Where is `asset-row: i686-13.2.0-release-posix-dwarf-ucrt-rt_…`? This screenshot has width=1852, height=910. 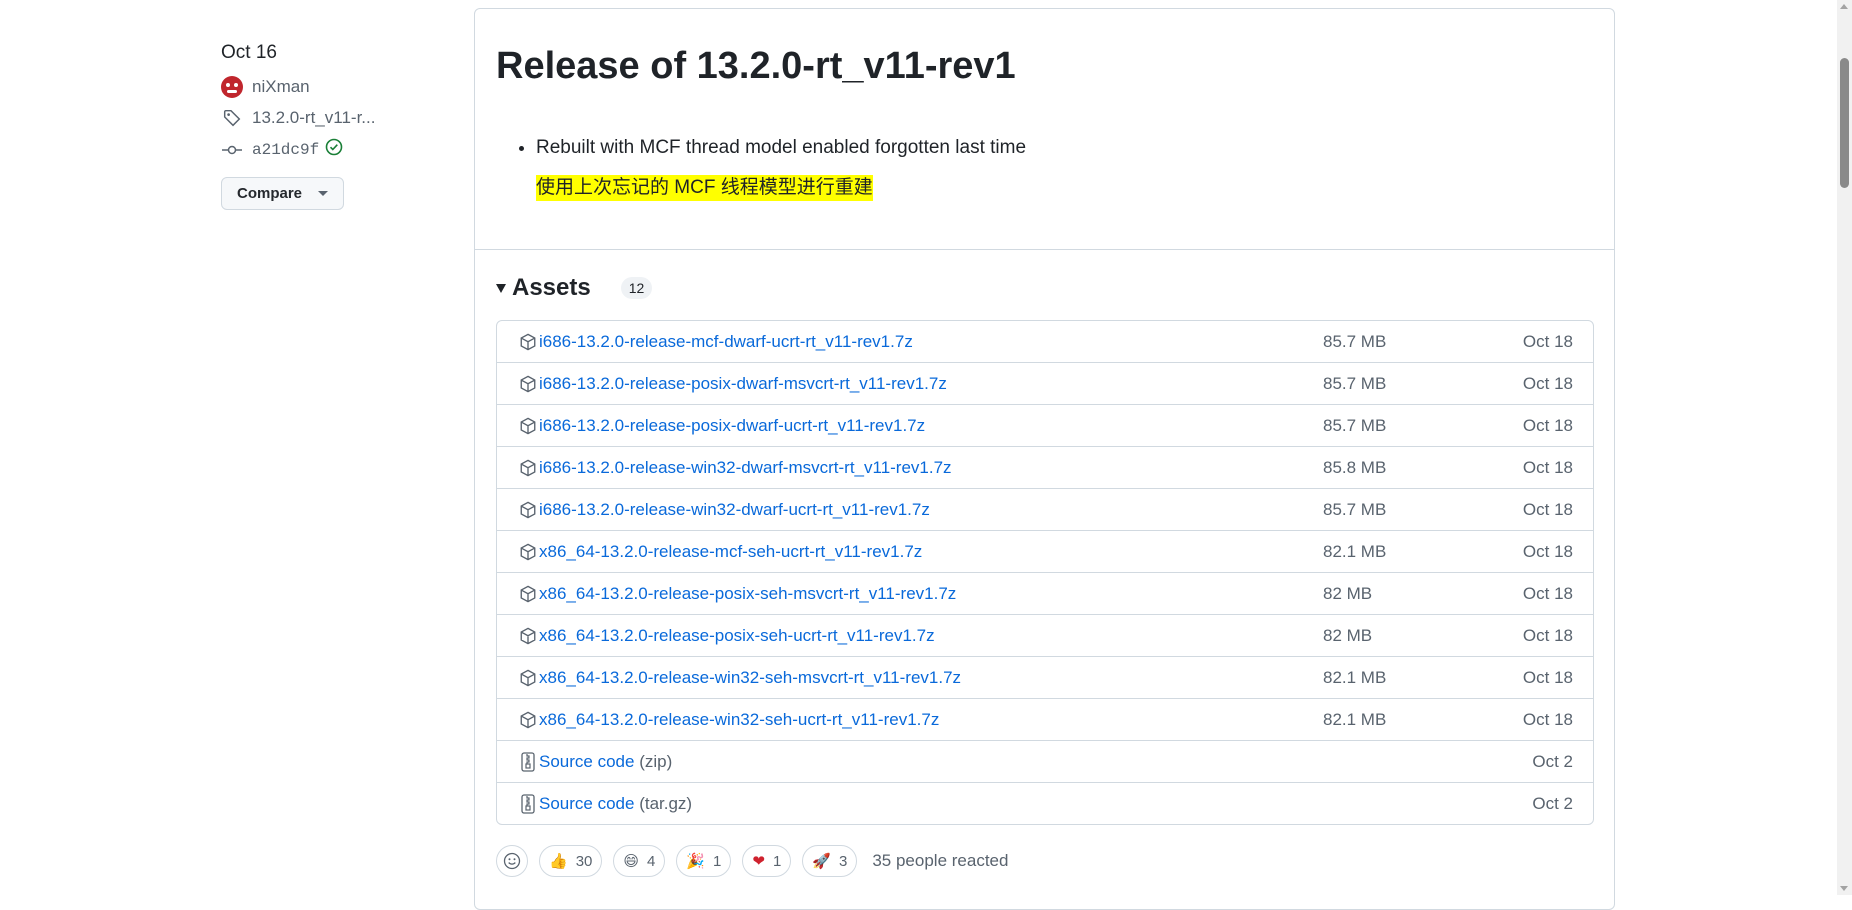 asset-row: i686-13.2.0-release-posix-dwarf-ucrt-rt_… is located at coordinates (1045, 425).